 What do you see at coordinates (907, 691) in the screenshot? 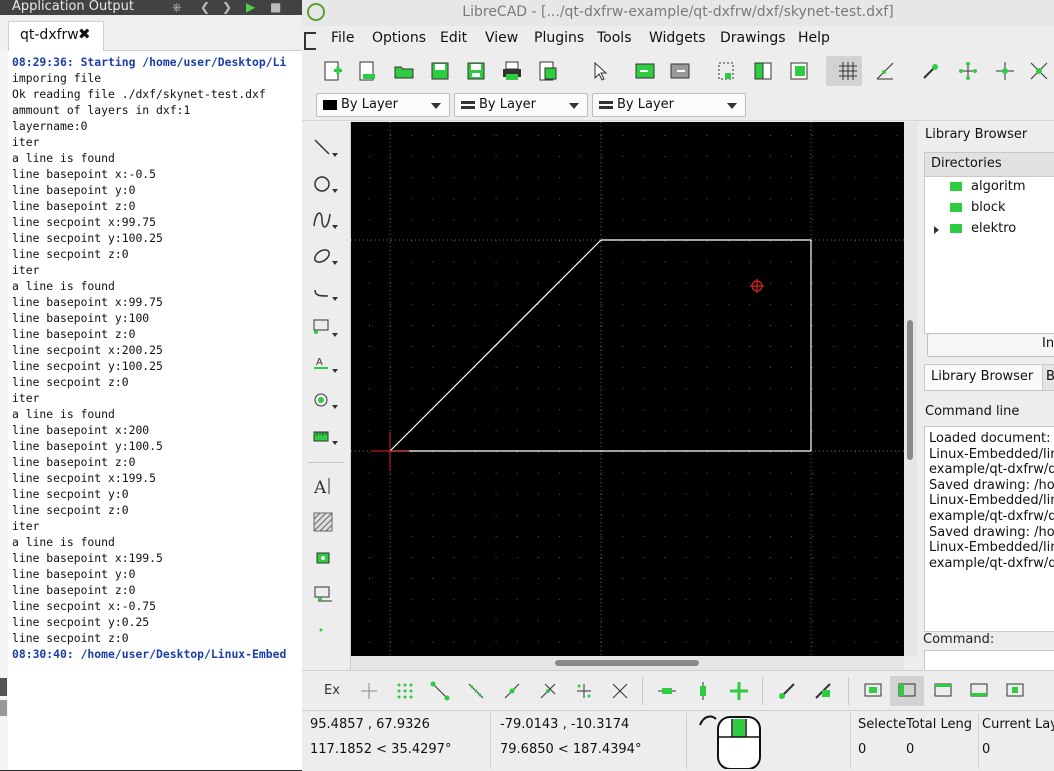
I see `layer-view-icon` at bounding box center [907, 691].